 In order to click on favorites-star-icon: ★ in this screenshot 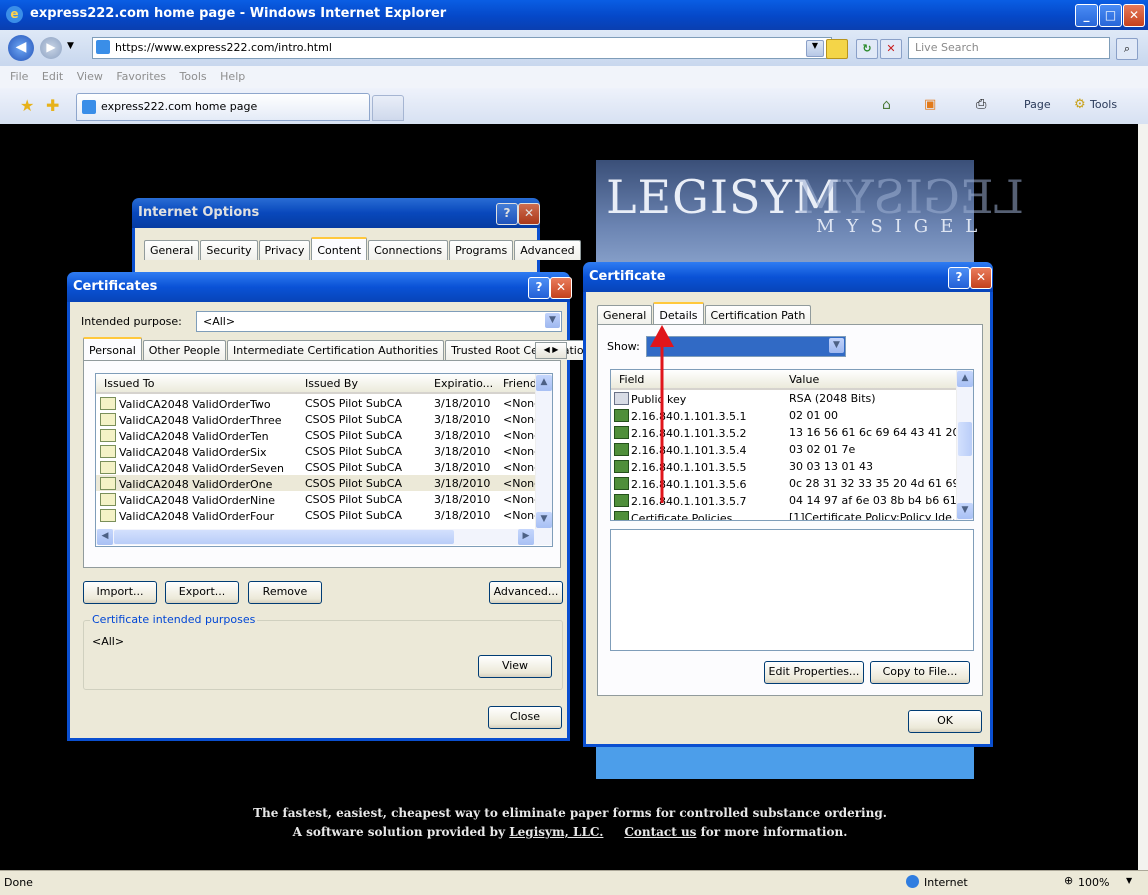, I will do `click(27, 105)`.